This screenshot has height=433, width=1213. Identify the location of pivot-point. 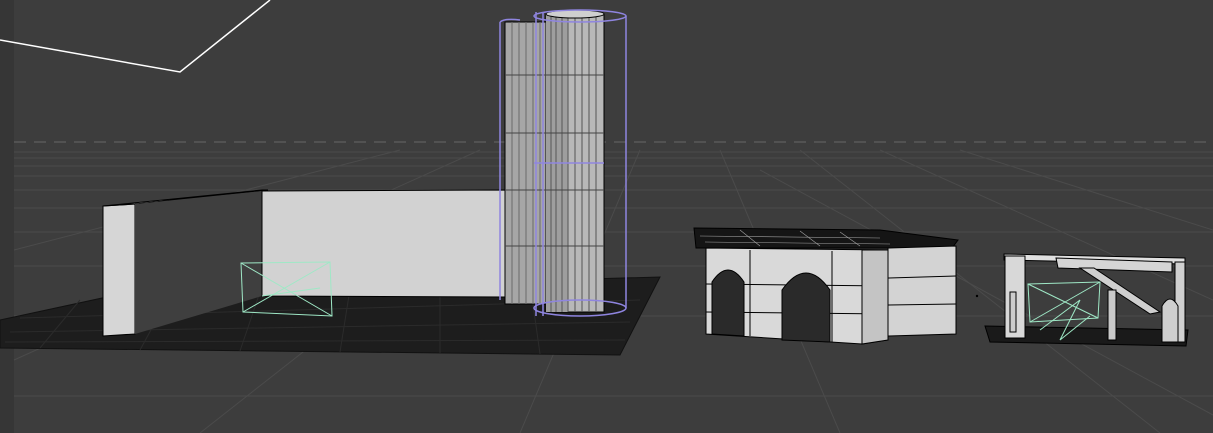
(977, 296).